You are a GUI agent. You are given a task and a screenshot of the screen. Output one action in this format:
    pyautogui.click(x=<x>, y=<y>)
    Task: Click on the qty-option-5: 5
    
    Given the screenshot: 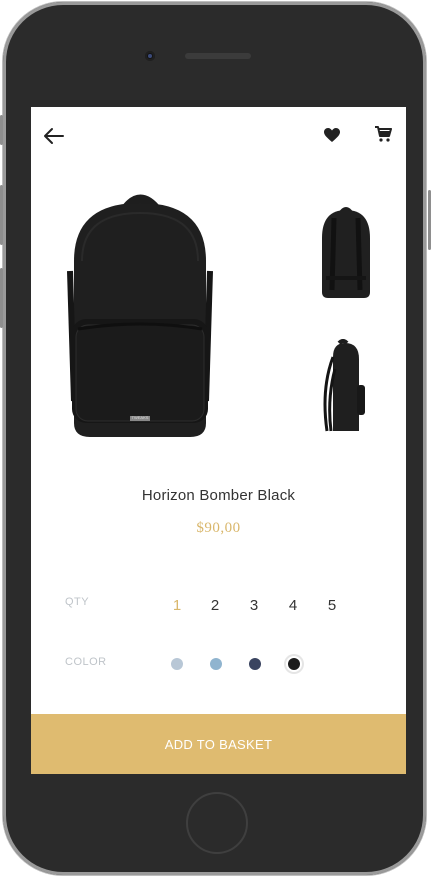 What is the action you would take?
    pyautogui.click(x=332, y=605)
    